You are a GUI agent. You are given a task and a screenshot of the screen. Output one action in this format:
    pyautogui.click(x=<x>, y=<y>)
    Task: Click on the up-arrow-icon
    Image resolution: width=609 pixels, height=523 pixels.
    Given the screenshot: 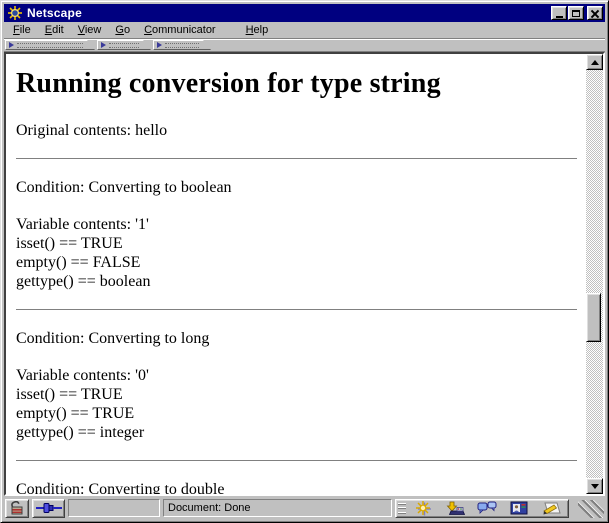 What is the action you would take?
    pyautogui.click(x=594, y=62)
    